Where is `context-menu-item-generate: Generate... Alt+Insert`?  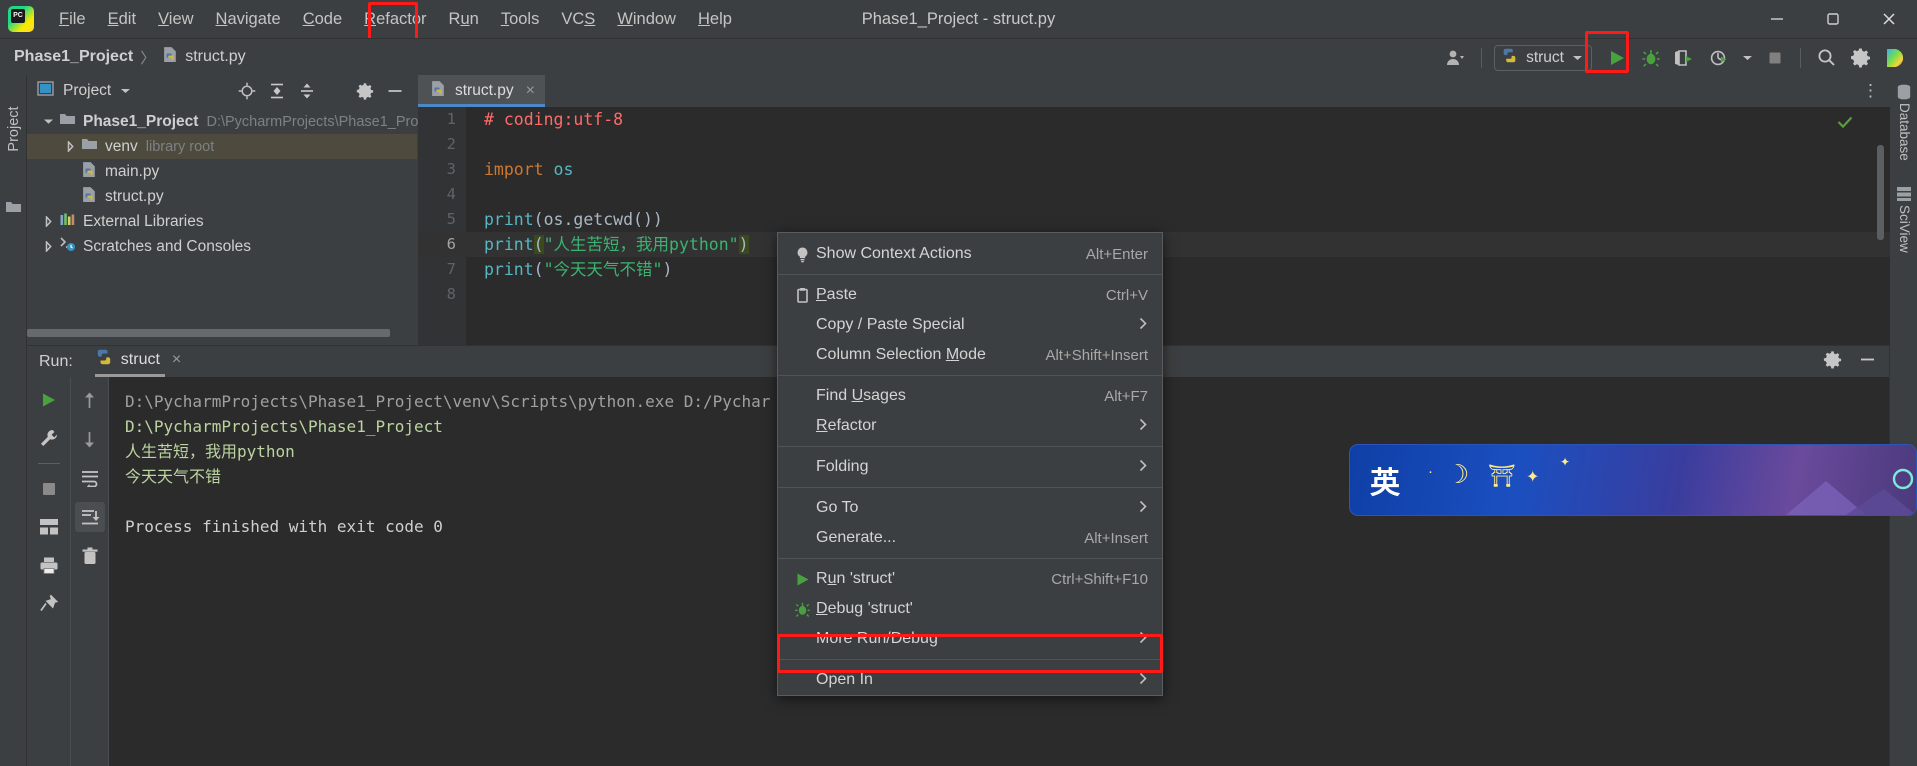
context-menu-item-generate: Generate... Alt+Insert is located at coordinates (970, 538).